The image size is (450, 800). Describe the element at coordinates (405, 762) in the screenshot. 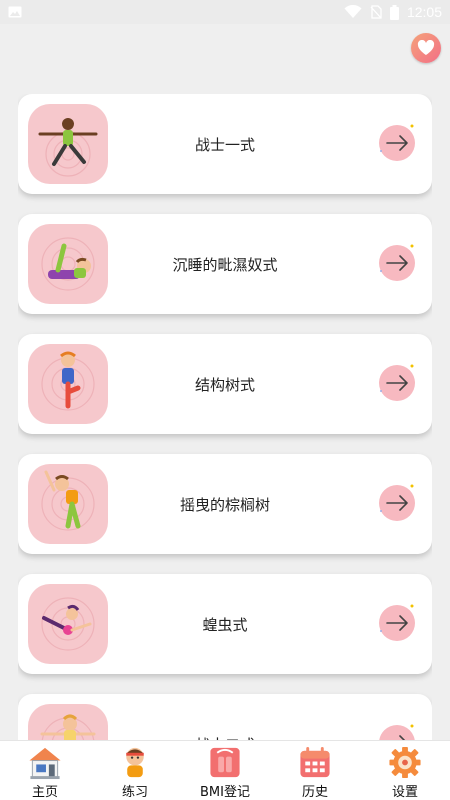

I see `gear-icon` at that location.